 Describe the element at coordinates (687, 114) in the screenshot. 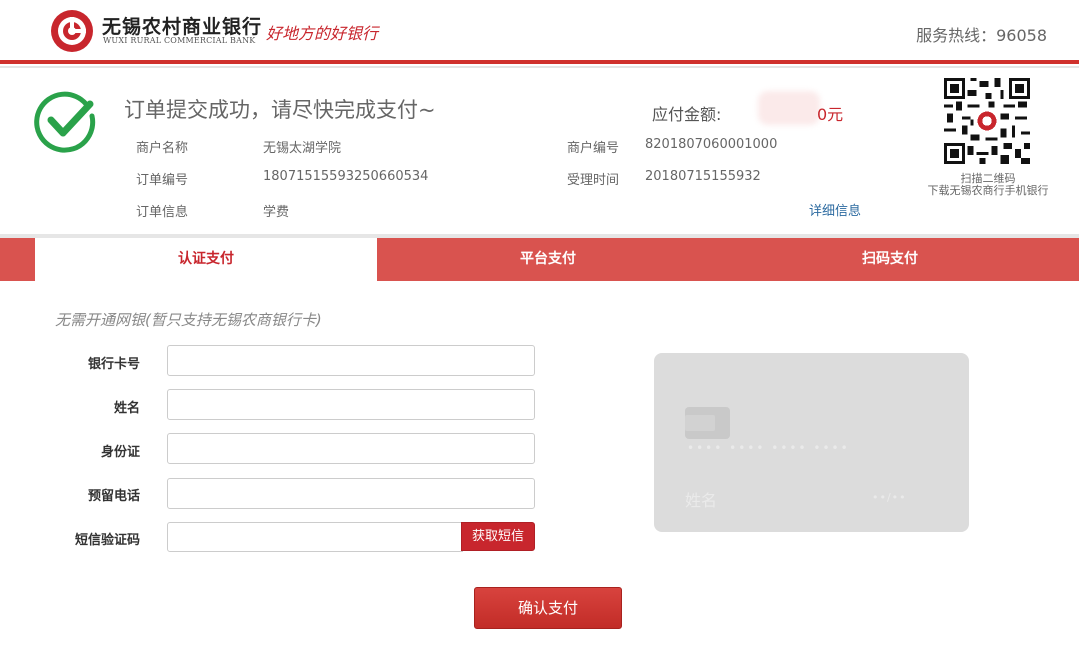

I see `amount-label: 应付金额:` at that location.